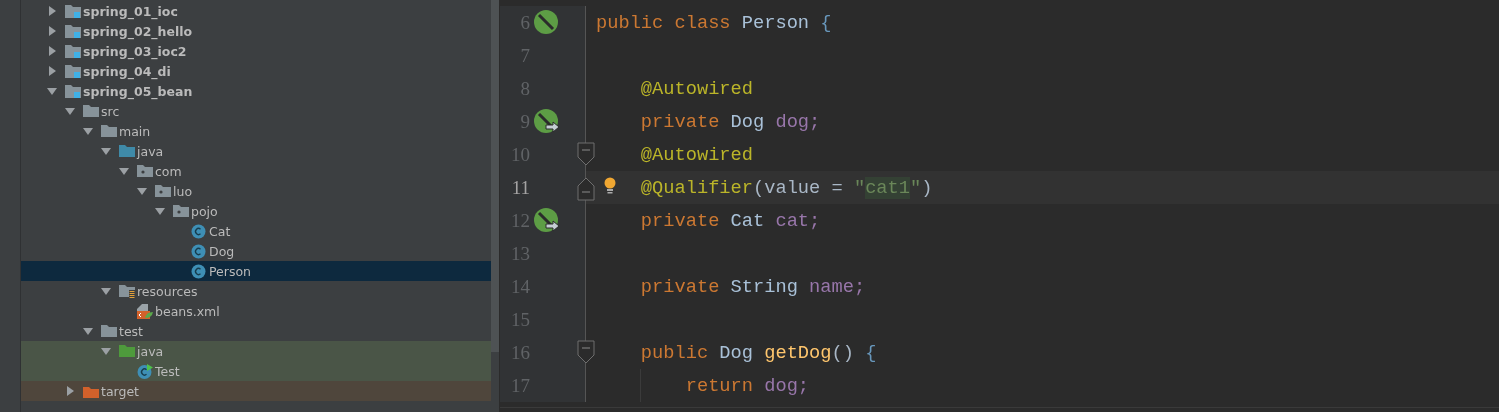 Image resolution: width=1499 pixels, height=412 pixels. Describe the element at coordinates (256, 371) in the screenshot. I see `tree-row: Test` at that location.